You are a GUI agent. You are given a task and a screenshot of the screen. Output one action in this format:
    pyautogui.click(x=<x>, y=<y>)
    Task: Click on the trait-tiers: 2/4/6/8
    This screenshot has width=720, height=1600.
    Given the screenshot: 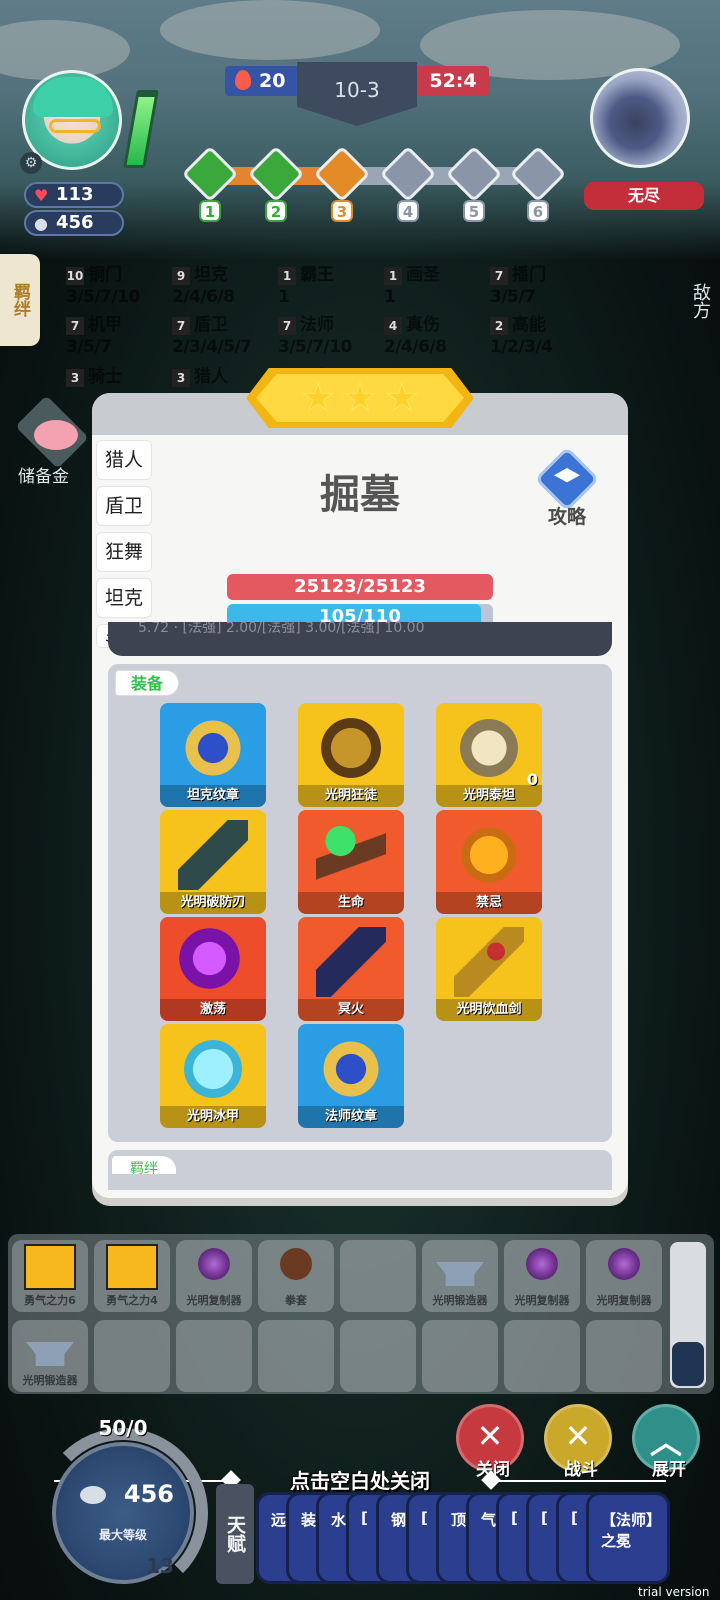 What is the action you would take?
    pyautogui.click(x=203, y=297)
    